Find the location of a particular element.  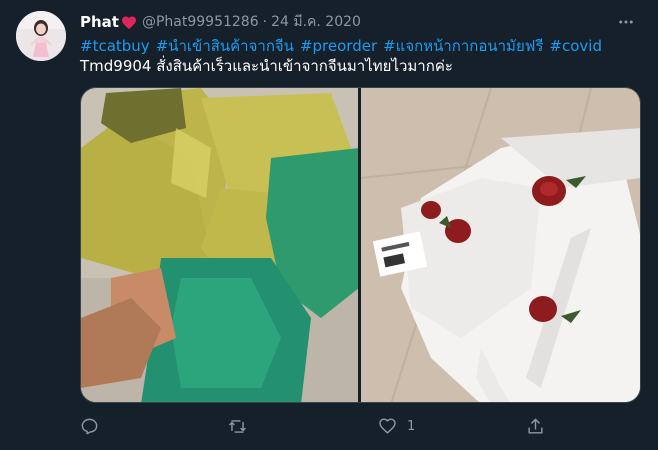

avatar is located at coordinates (41, 36).